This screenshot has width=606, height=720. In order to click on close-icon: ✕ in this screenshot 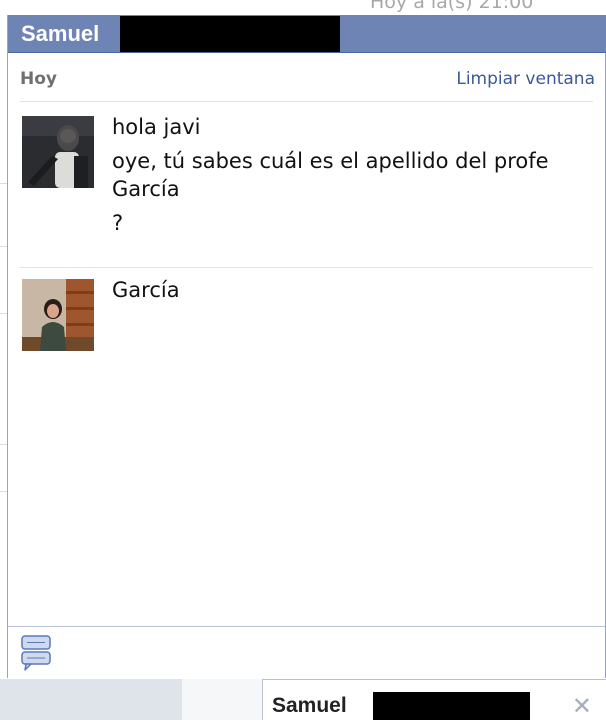, I will do `click(582, 706)`.